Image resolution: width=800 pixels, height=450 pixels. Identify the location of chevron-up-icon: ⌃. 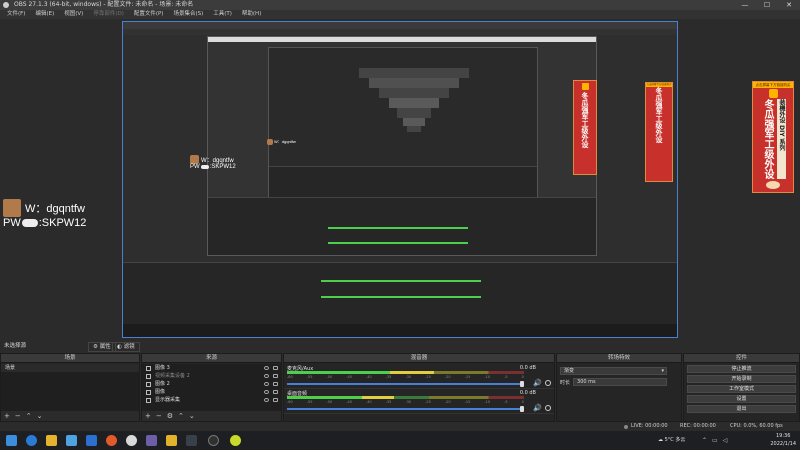
(704, 440).